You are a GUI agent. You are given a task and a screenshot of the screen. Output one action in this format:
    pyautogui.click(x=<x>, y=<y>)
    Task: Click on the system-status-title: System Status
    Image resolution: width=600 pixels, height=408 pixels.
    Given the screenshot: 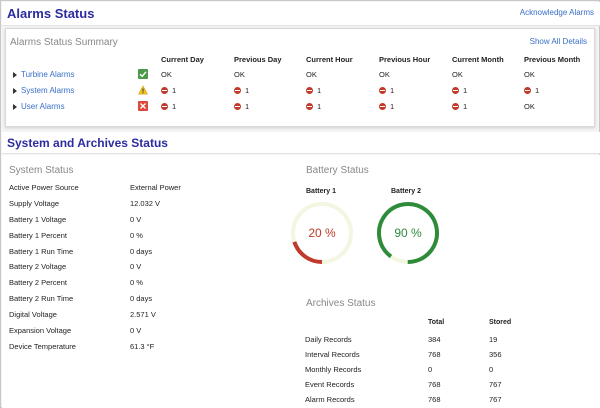 What is the action you would take?
    pyautogui.click(x=41, y=170)
    